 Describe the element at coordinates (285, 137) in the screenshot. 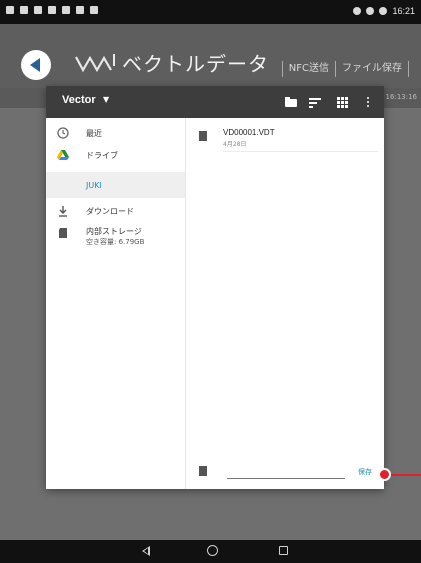

I see `file-row: VD00001.VDT 4月28日` at that location.